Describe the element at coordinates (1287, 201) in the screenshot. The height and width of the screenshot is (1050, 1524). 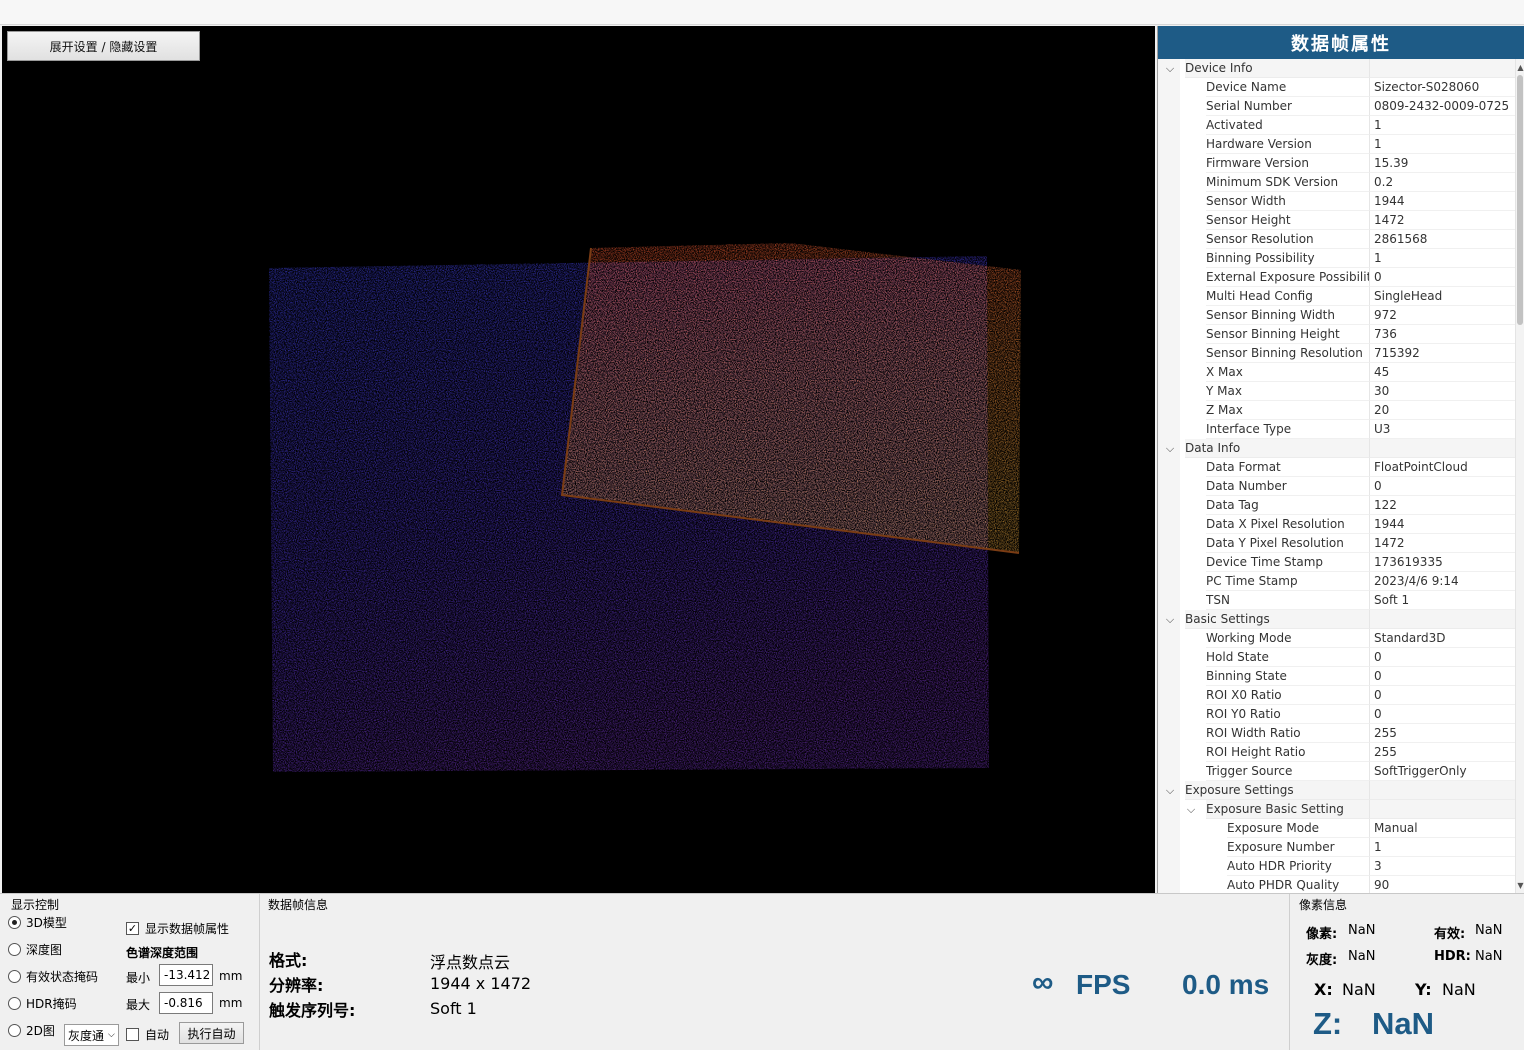
I see `property-name: Sensor Width` at that location.